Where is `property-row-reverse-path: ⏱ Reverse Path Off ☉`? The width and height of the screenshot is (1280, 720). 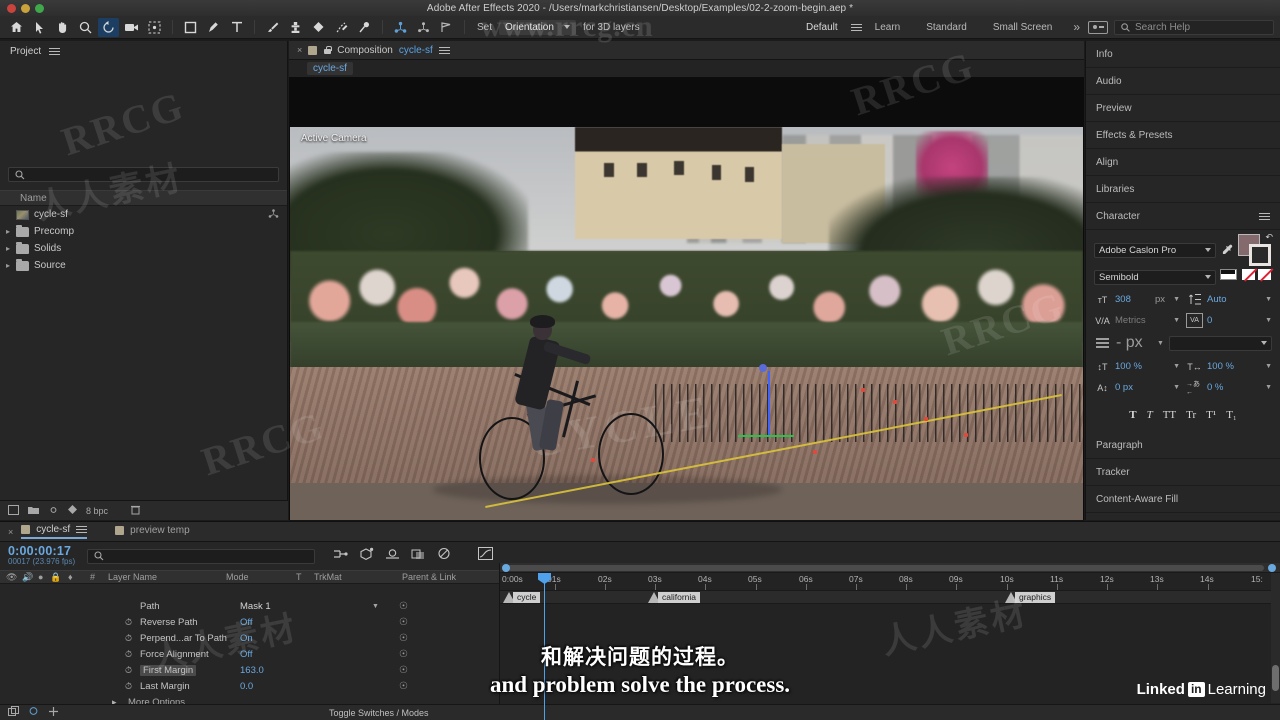
property-row-reverse-path: ⏱ Reverse Path Off ☉ is located at coordinates (249, 622).